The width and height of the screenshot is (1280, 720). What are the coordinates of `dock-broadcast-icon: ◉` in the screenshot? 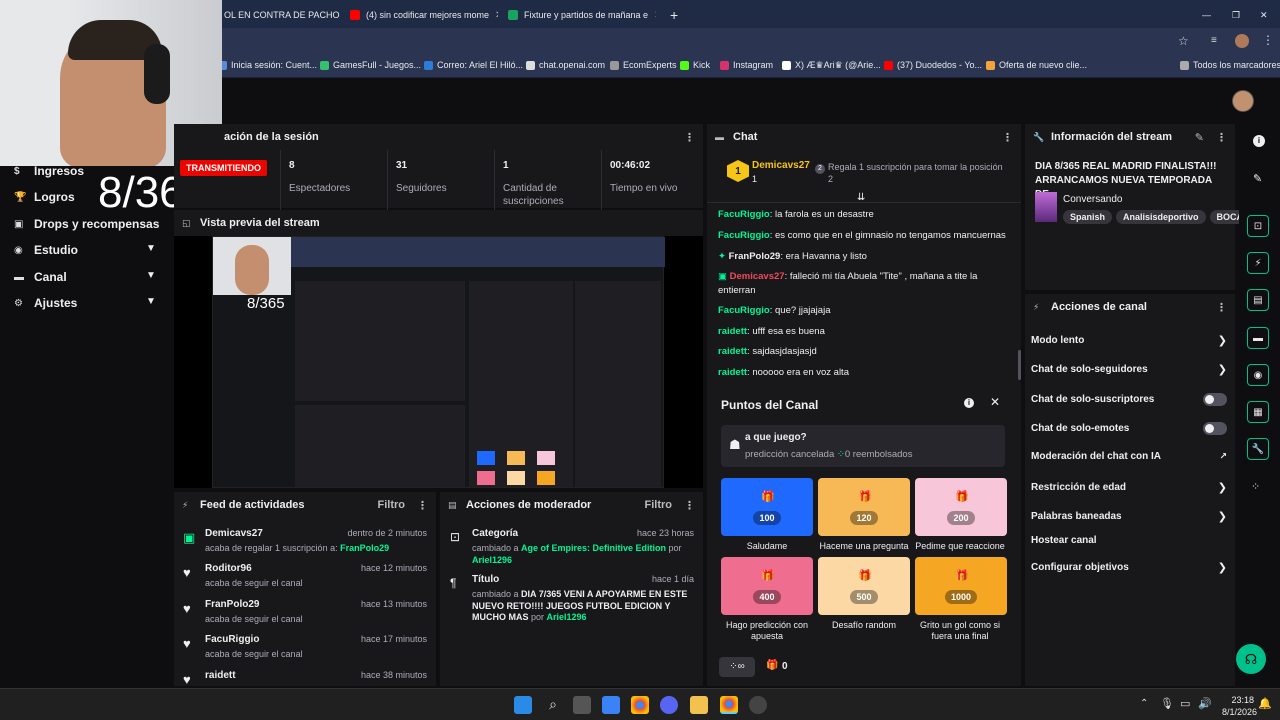 It's located at (1258, 375).